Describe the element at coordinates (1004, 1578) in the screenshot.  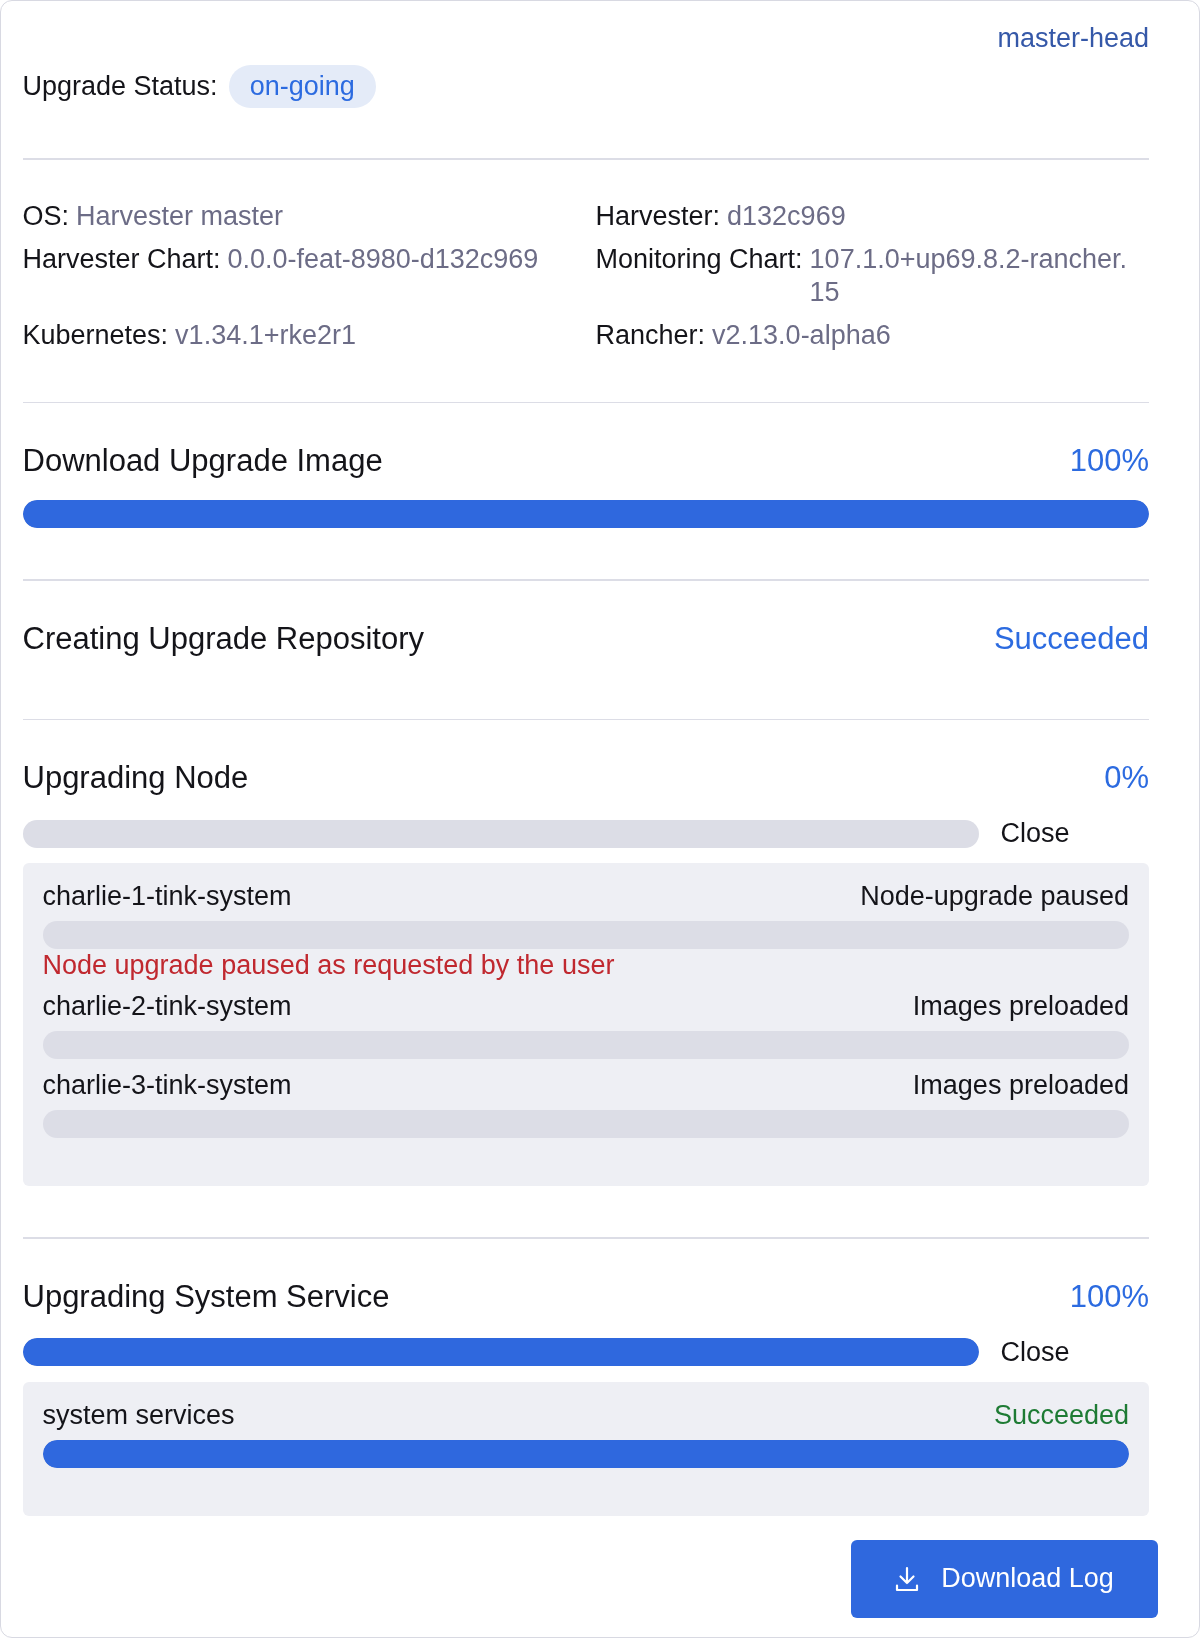
I see `download-button: Download Log` at that location.